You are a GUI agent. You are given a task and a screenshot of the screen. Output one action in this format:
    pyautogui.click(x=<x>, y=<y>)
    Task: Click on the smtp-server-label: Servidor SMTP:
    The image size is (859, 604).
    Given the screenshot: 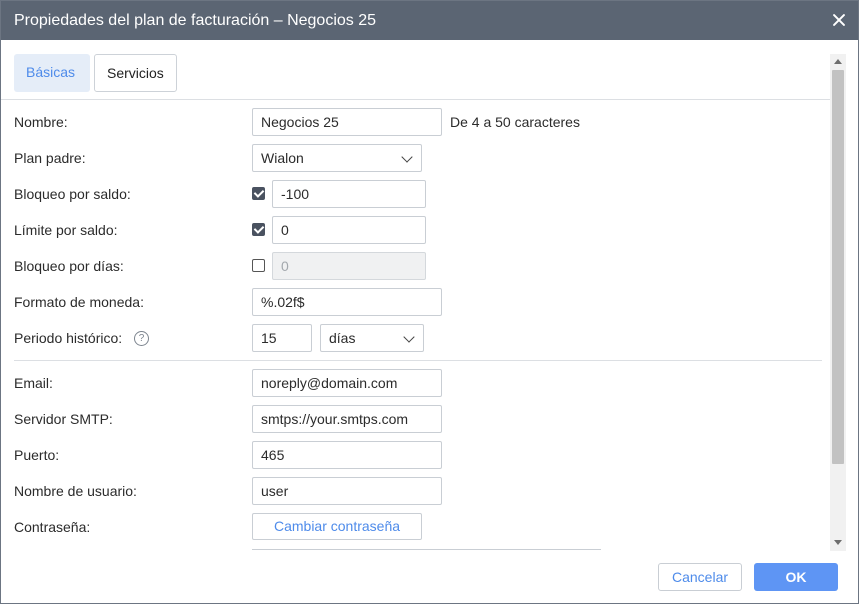 What is the action you would take?
    pyautogui.click(x=63, y=419)
    